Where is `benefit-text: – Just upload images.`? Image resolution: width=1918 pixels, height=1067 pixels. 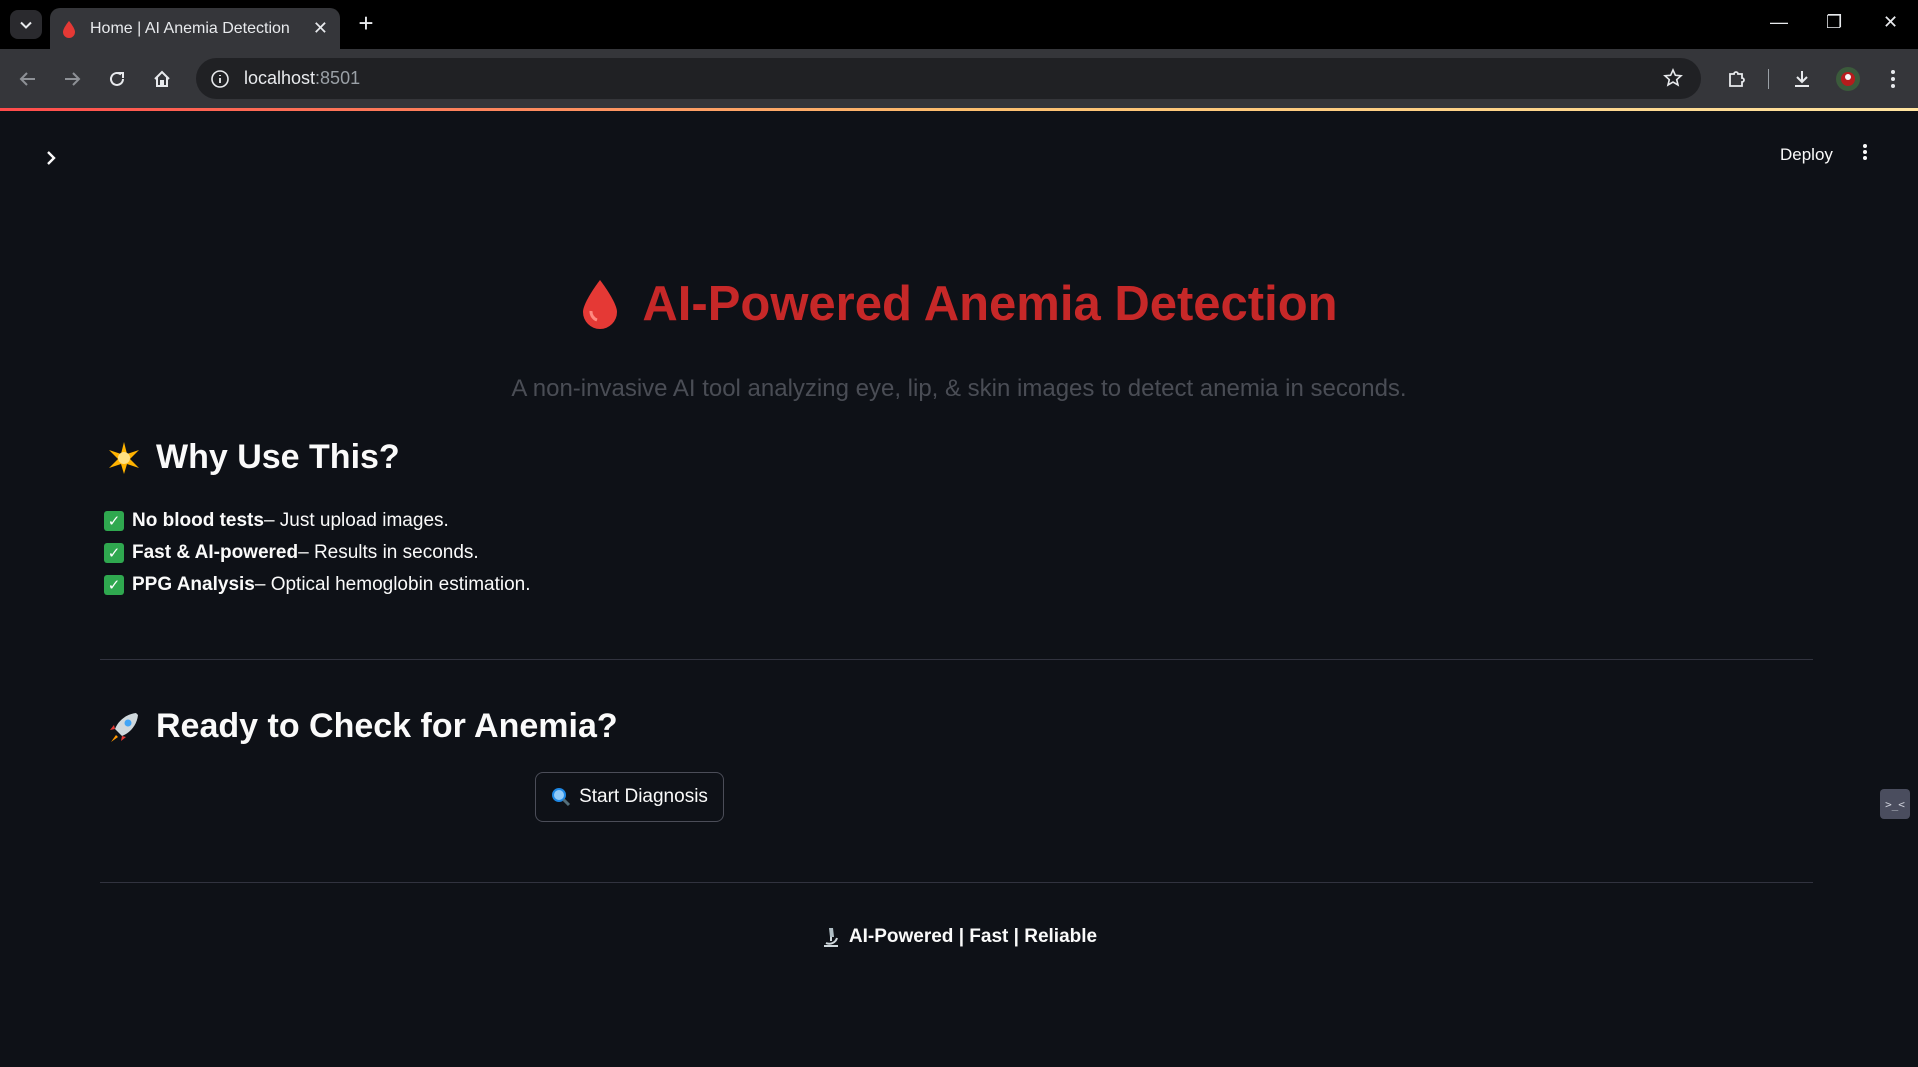
benefit-text: – Just upload images. is located at coordinates (356, 520).